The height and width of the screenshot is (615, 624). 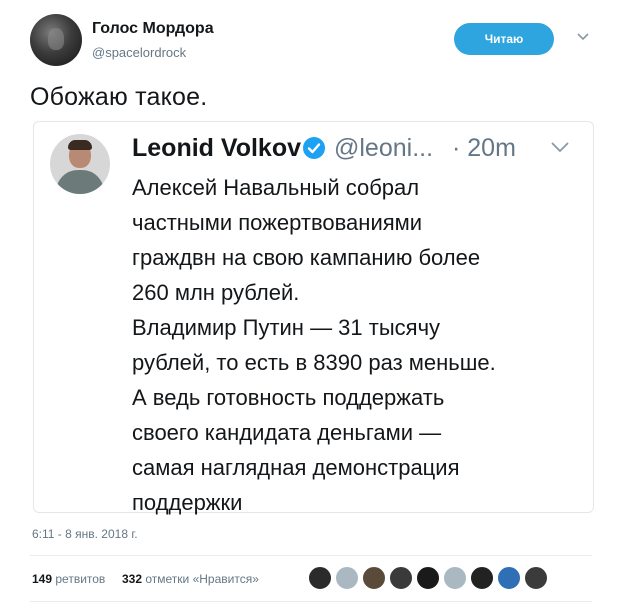 What do you see at coordinates (314, 362) in the screenshot?
I see `quoted-text-line: рублей, то есть в 8390 раз меньше.` at bounding box center [314, 362].